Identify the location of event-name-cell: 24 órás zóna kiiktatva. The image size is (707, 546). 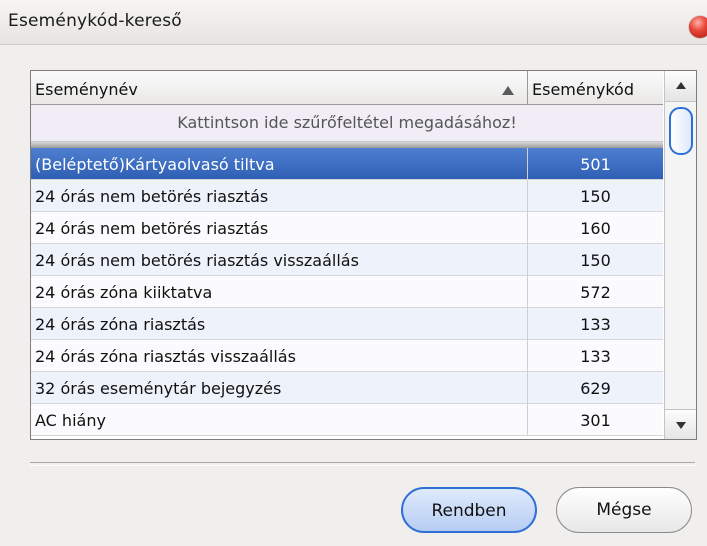
(279, 292).